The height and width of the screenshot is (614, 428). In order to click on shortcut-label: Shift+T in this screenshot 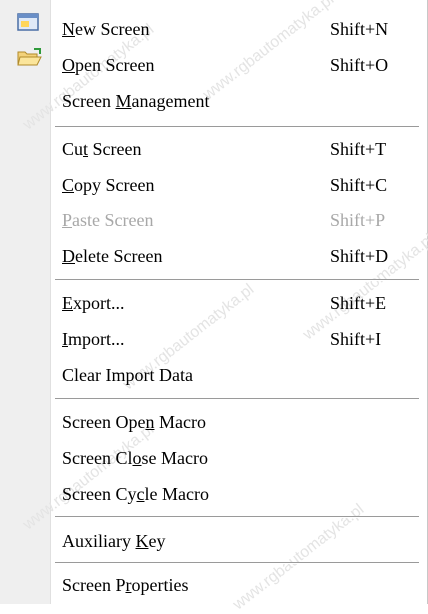, I will do `click(358, 149)`.